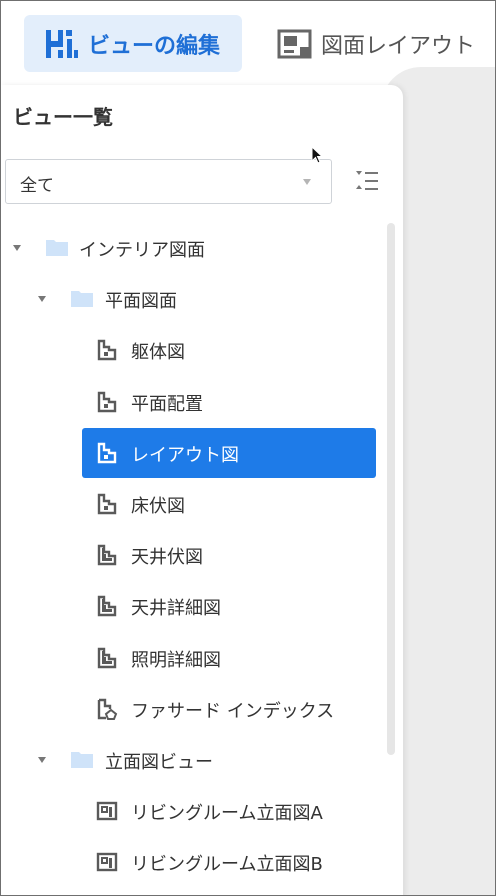 The width and height of the screenshot is (496, 896). What do you see at coordinates (295, 44) in the screenshot?
I see `sheet-layout-icon` at bounding box center [295, 44].